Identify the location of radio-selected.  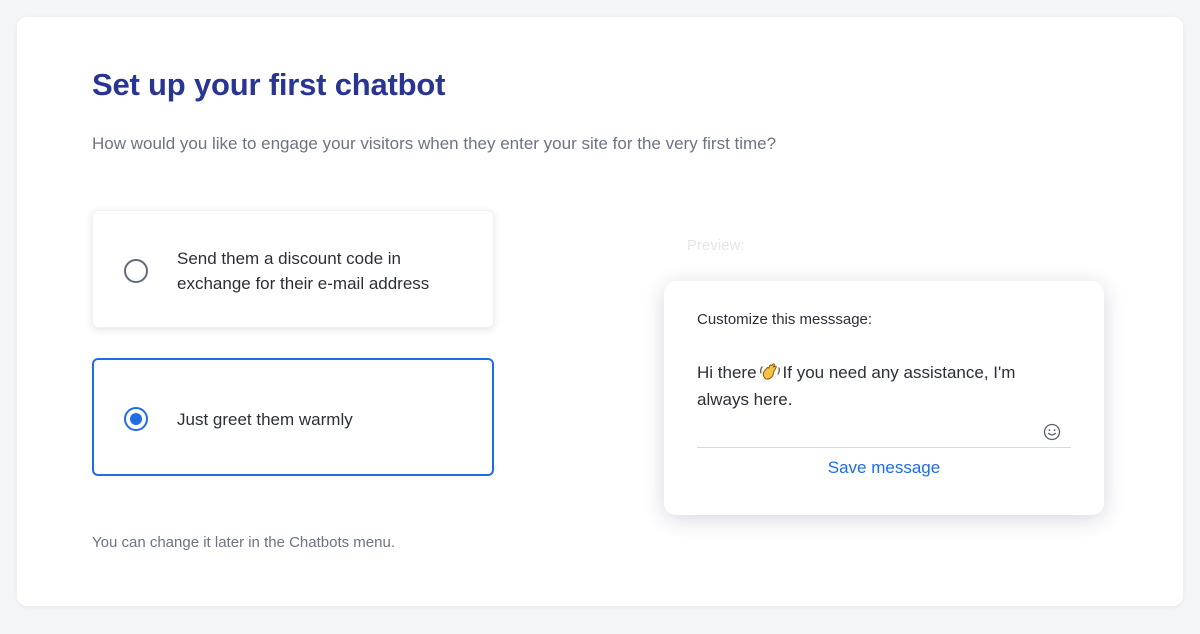
(136, 419).